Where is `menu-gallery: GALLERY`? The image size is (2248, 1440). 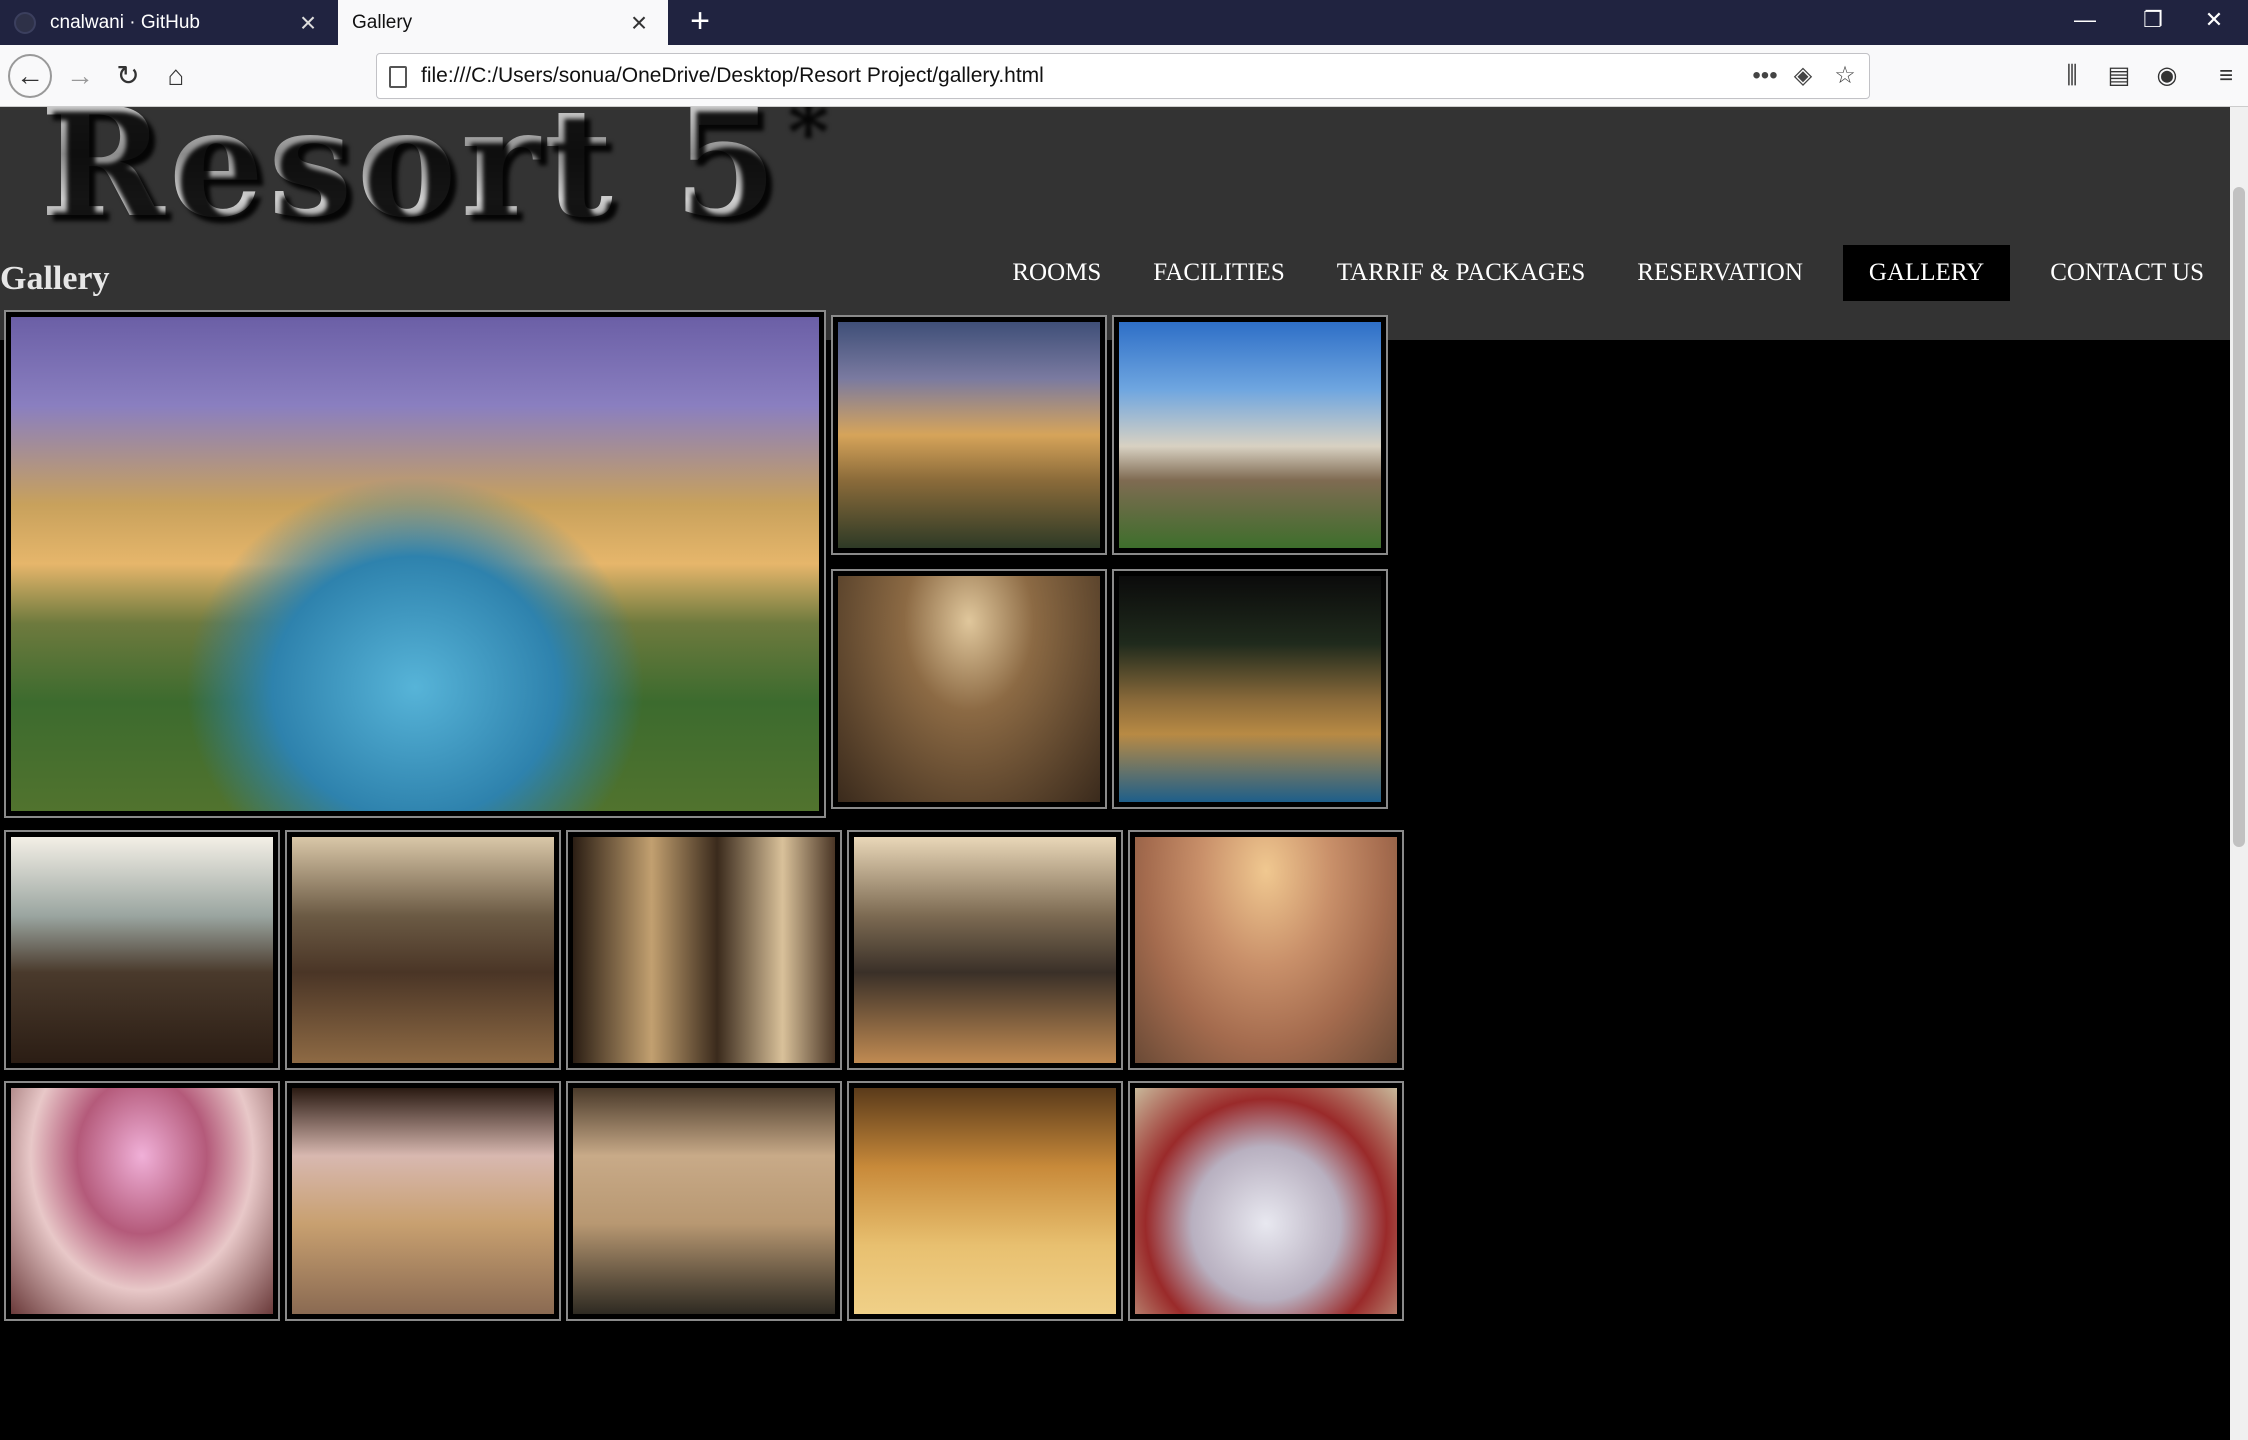 menu-gallery: GALLERY is located at coordinates (1926, 273).